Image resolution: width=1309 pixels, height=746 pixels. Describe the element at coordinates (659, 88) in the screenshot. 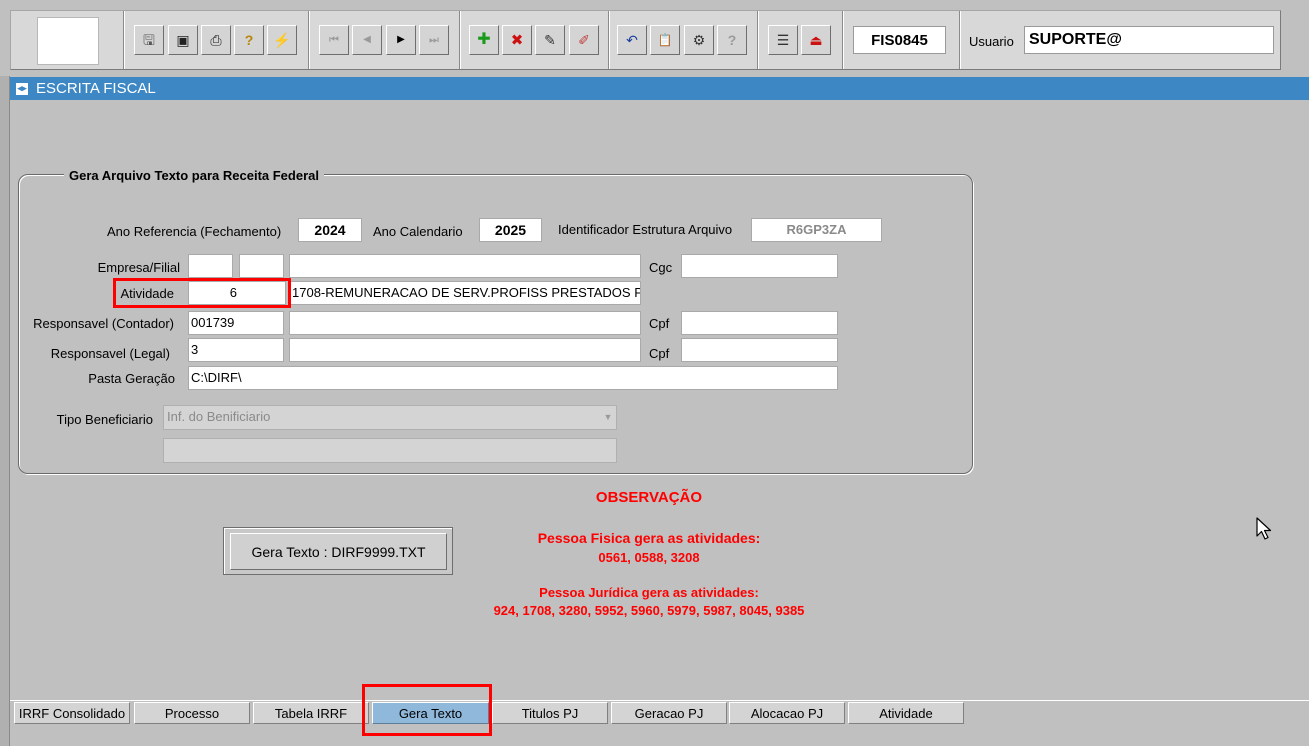

I see `window-titlebar: ◂▸ ESCRITA FISCAL` at that location.